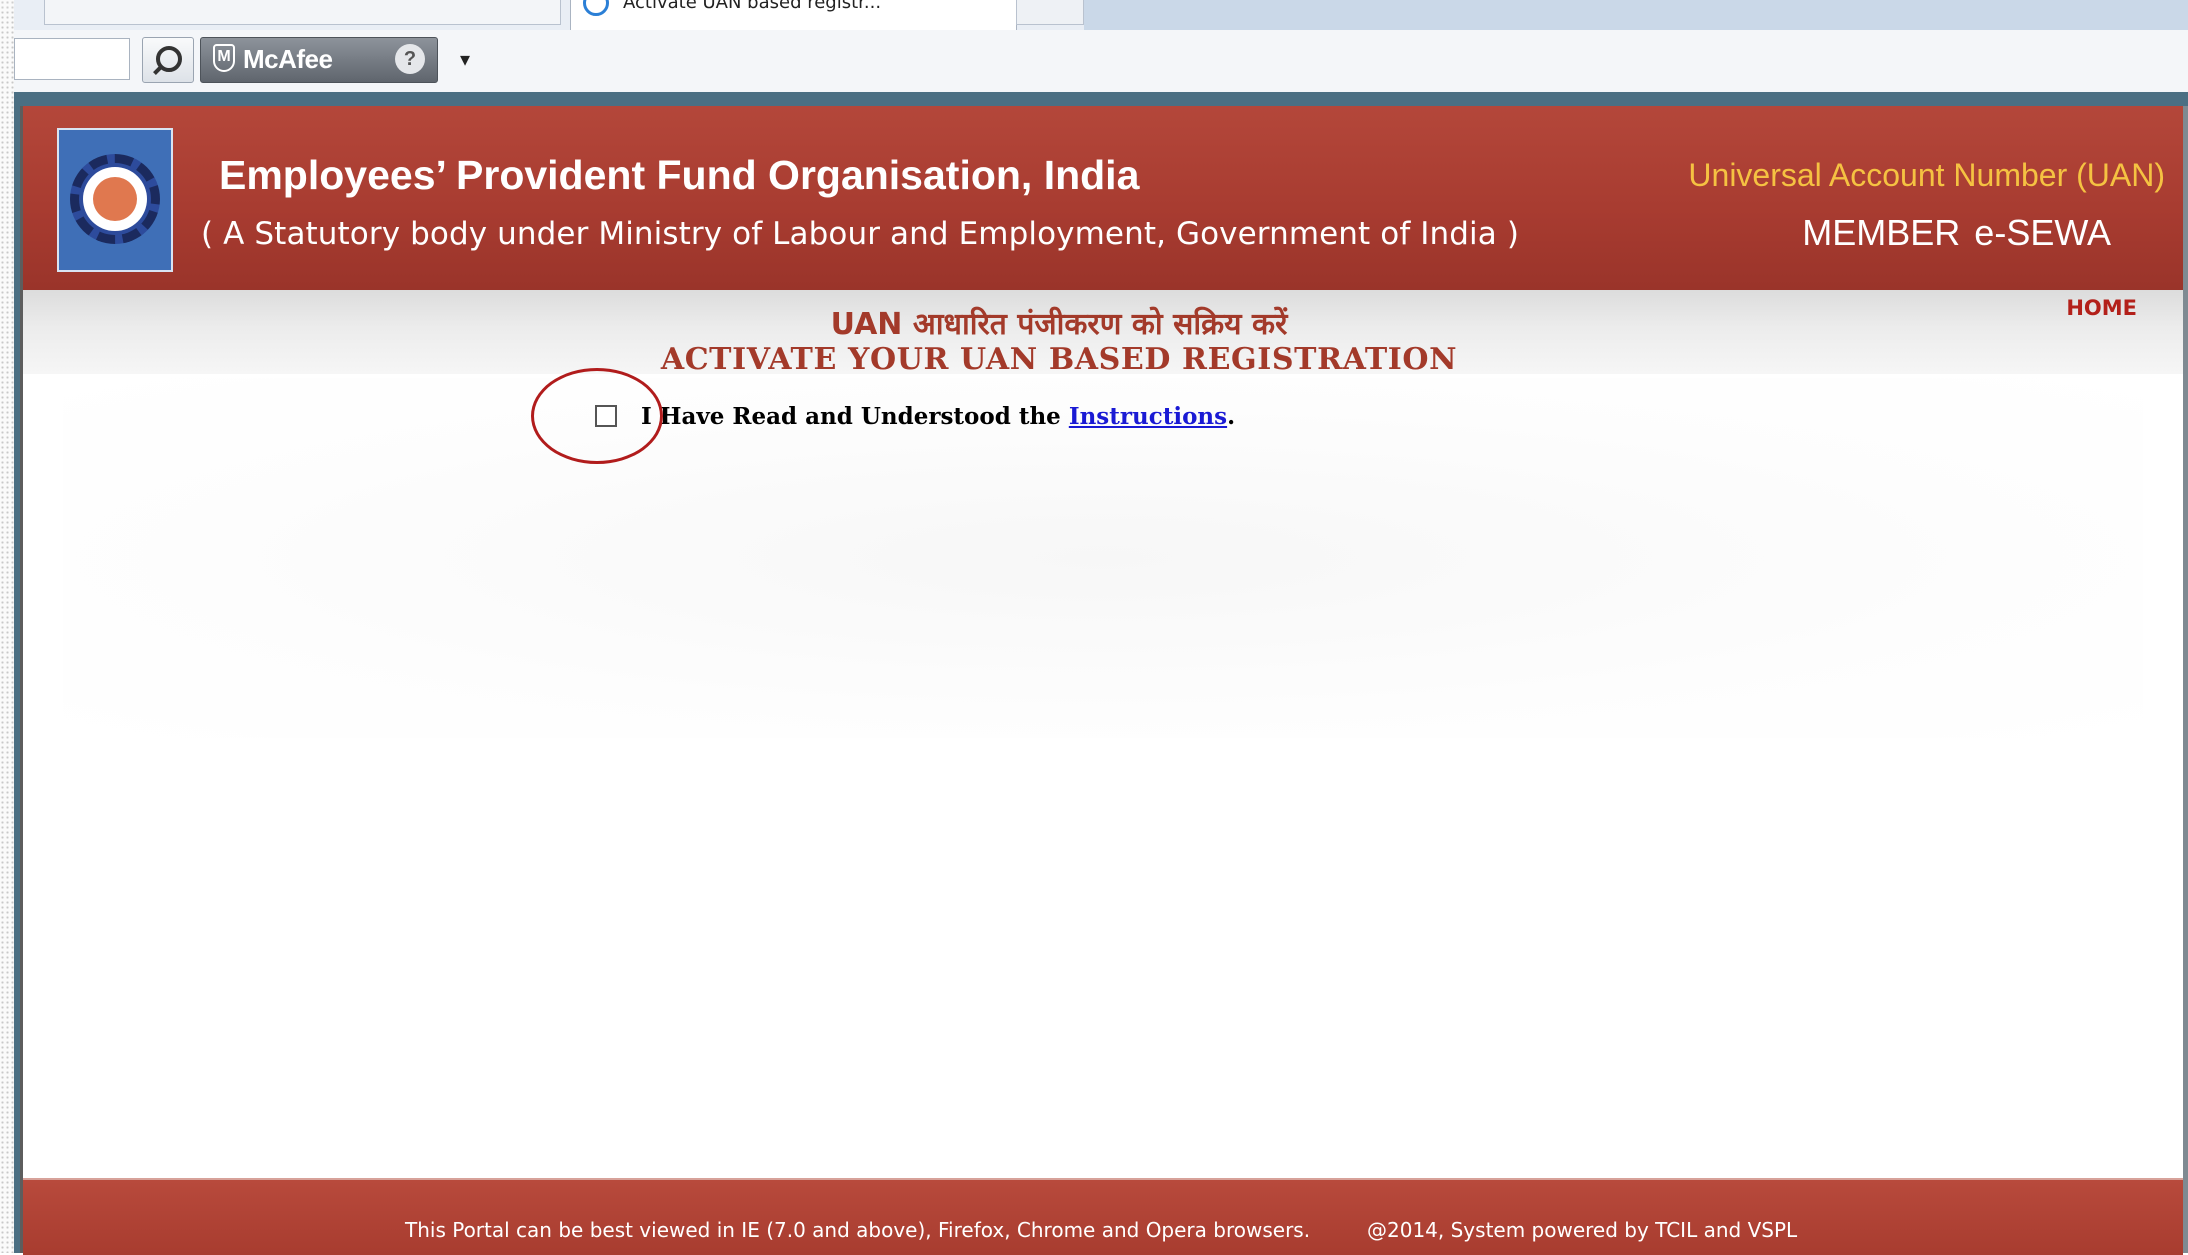  What do you see at coordinates (224, 58) in the screenshot?
I see `mcafee-shield-icon: M` at bounding box center [224, 58].